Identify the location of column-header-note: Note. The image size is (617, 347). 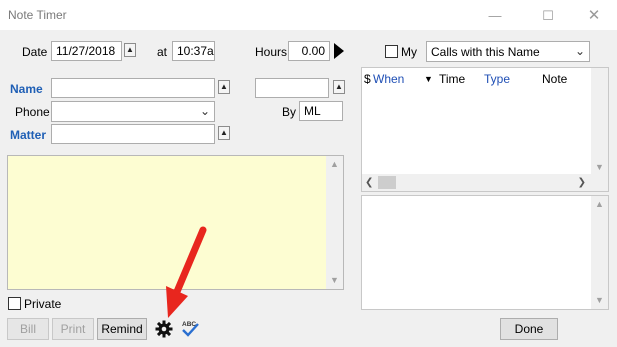
(554, 79).